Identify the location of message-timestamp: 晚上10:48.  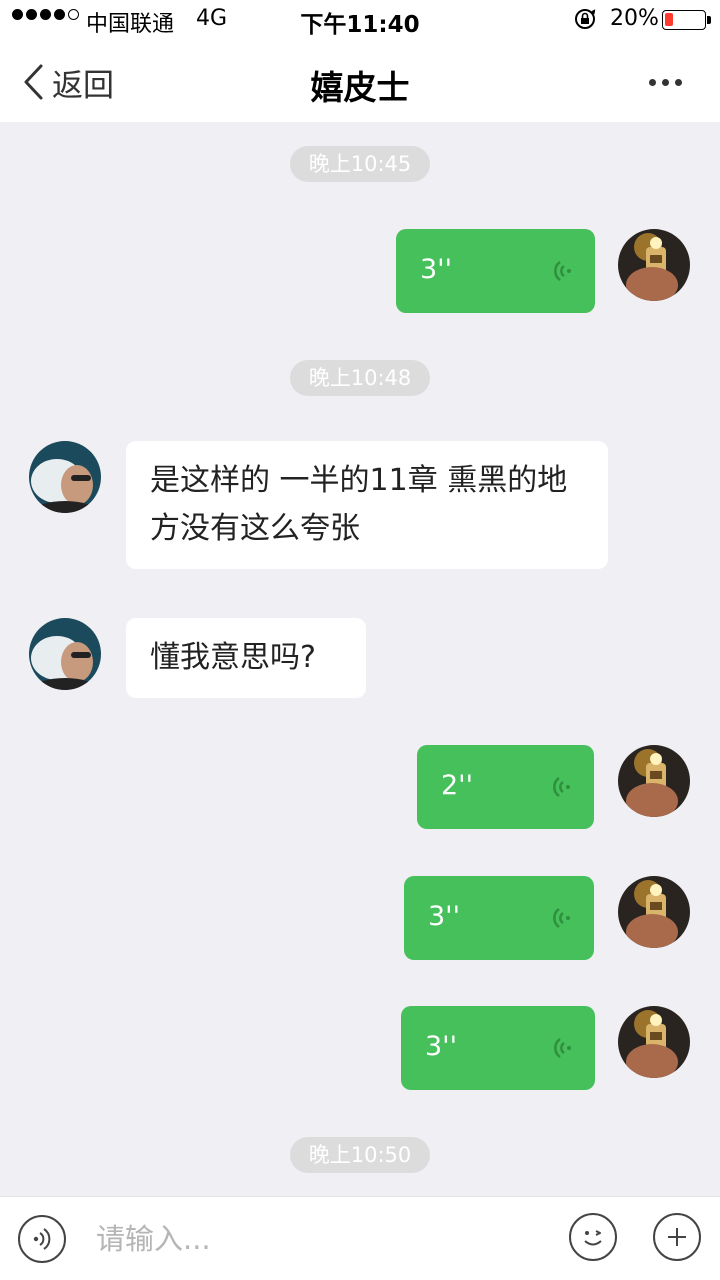
(360, 378).